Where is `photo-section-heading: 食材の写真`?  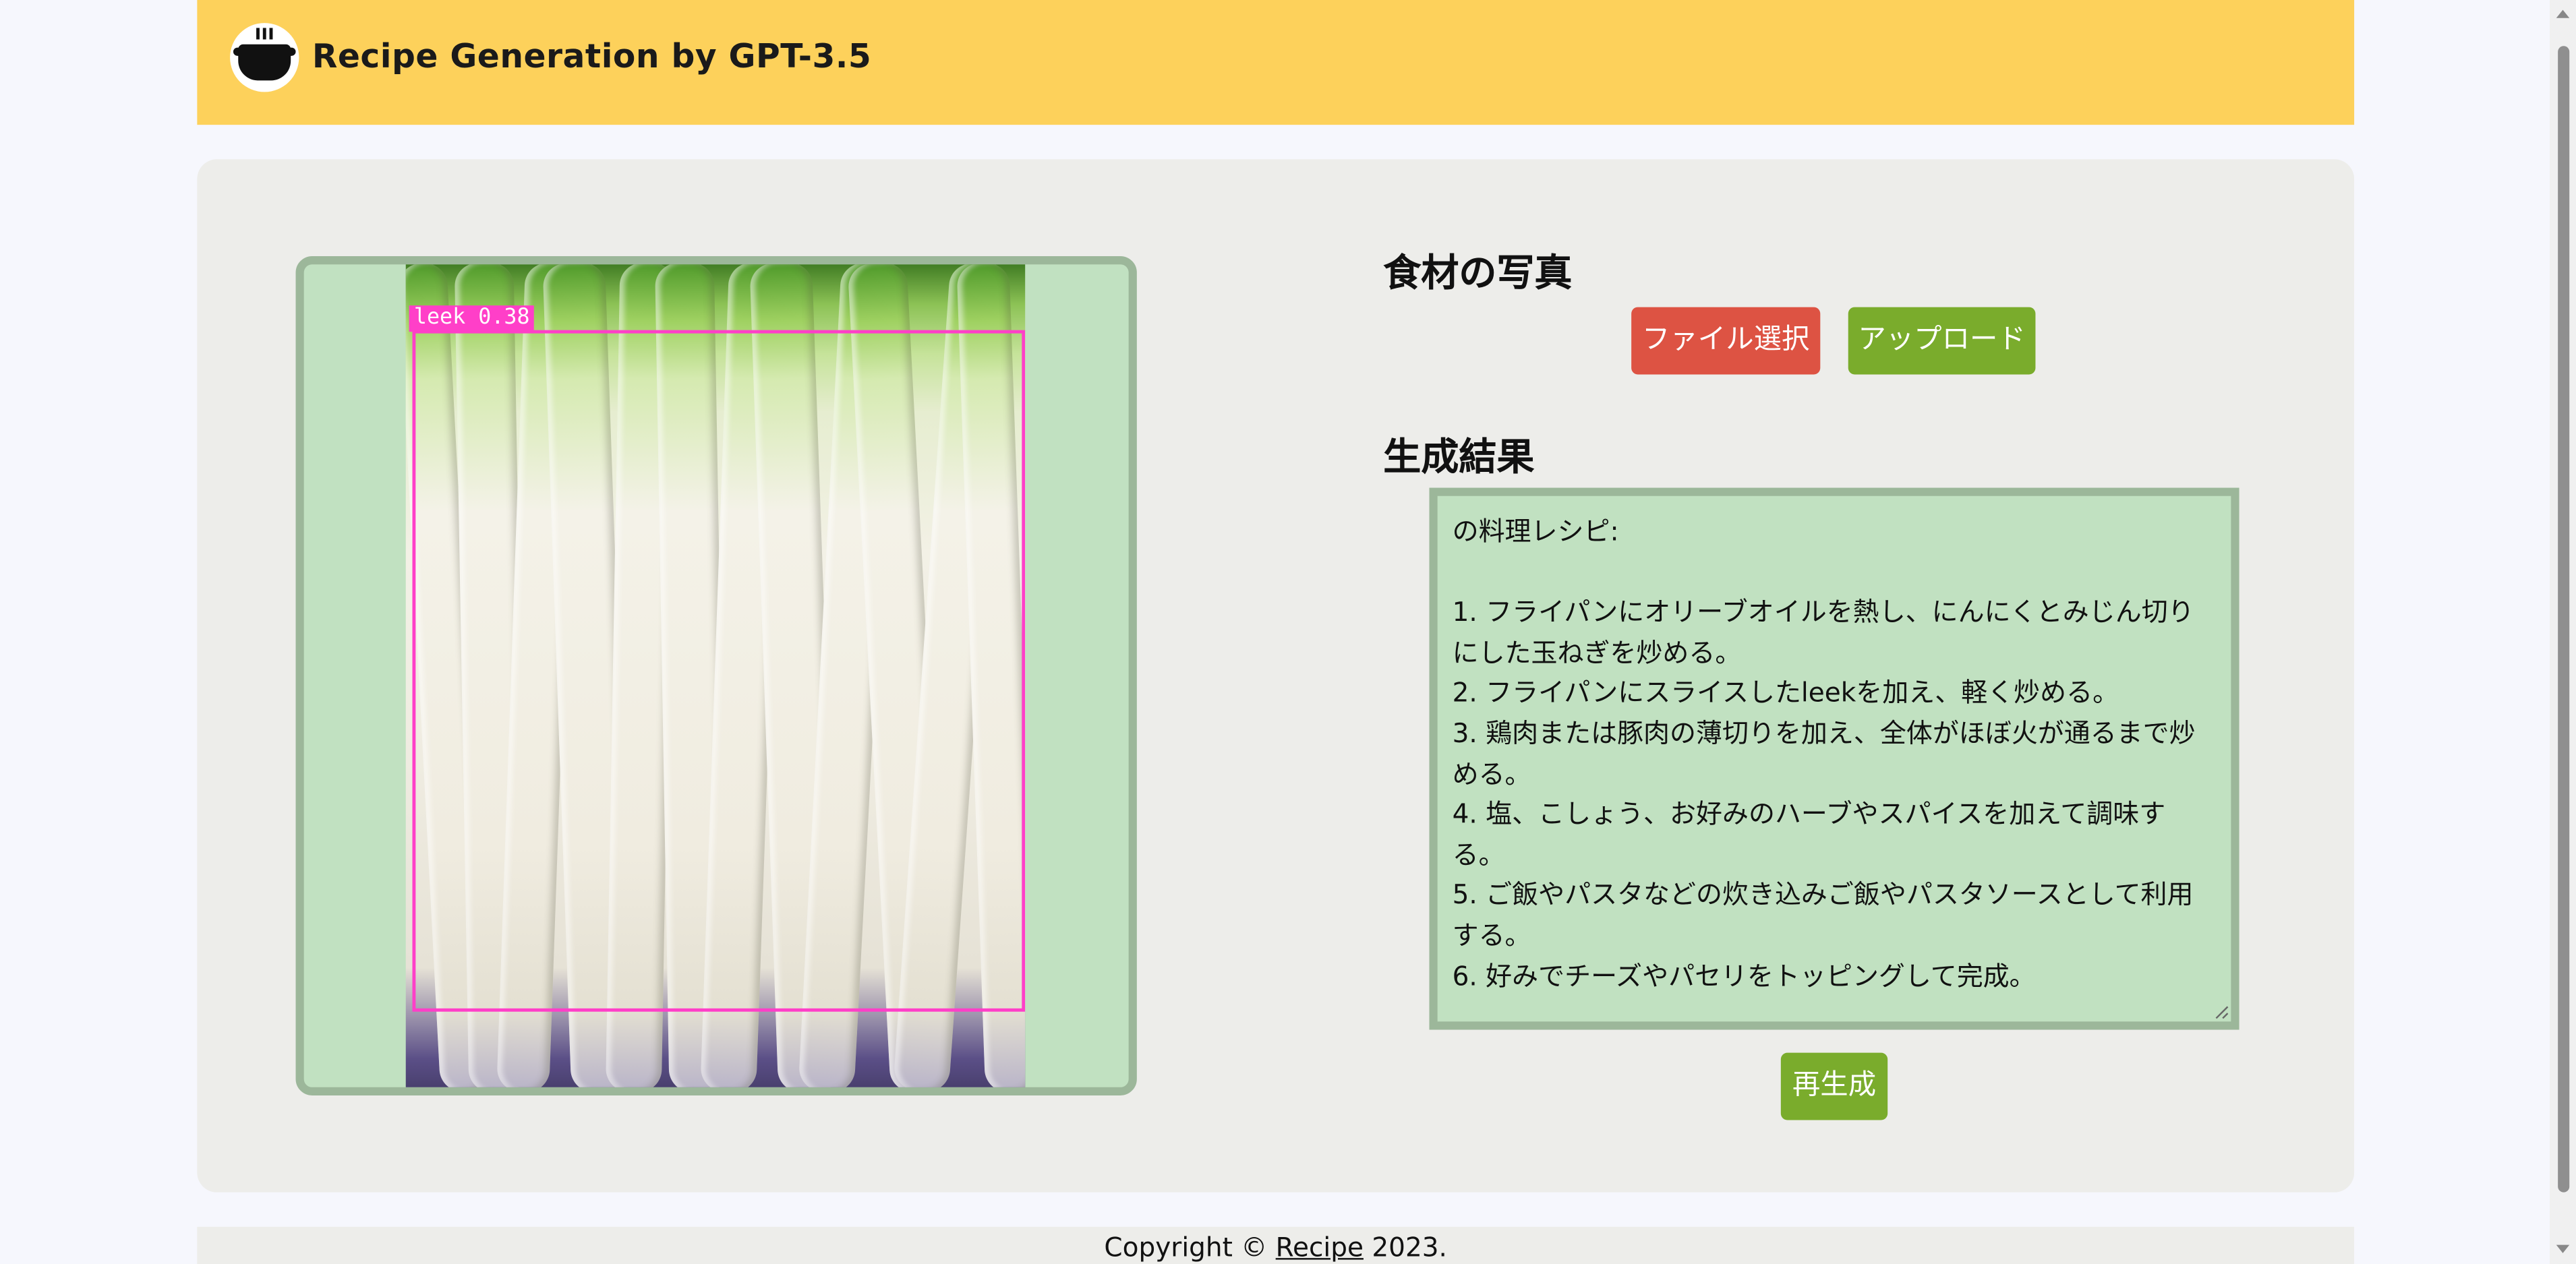 photo-section-heading: 食材の写真 is located at coordinates (1478, 274).